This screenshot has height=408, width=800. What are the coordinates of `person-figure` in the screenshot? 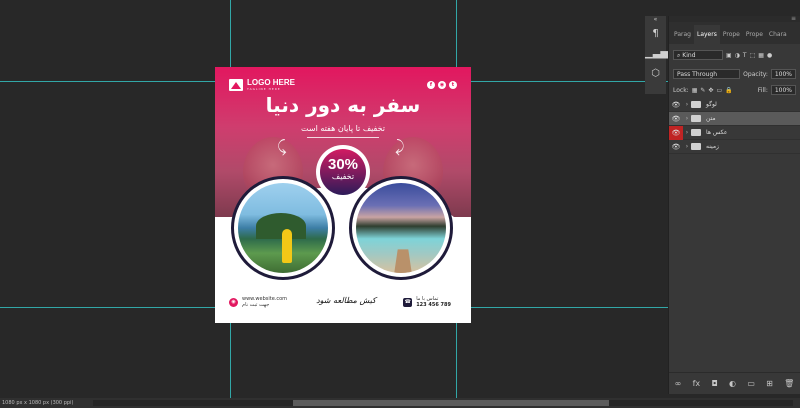 It's located at (287, 246).